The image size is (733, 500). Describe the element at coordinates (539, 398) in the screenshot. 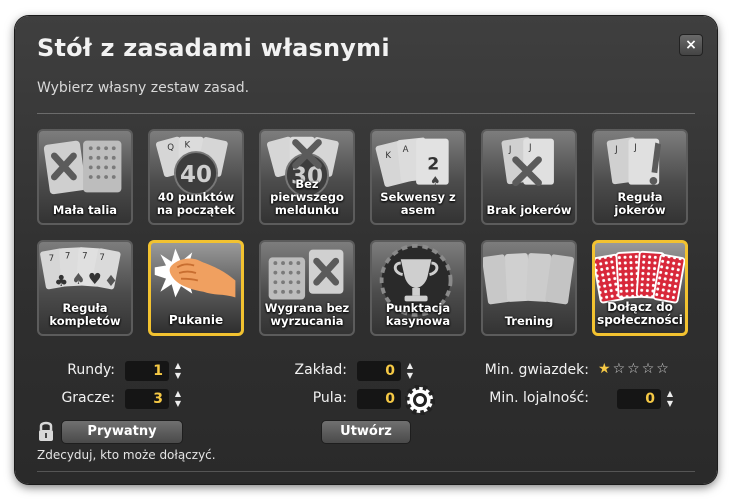

I see `min-loyalty-label: Min. lojalność:` at that location.